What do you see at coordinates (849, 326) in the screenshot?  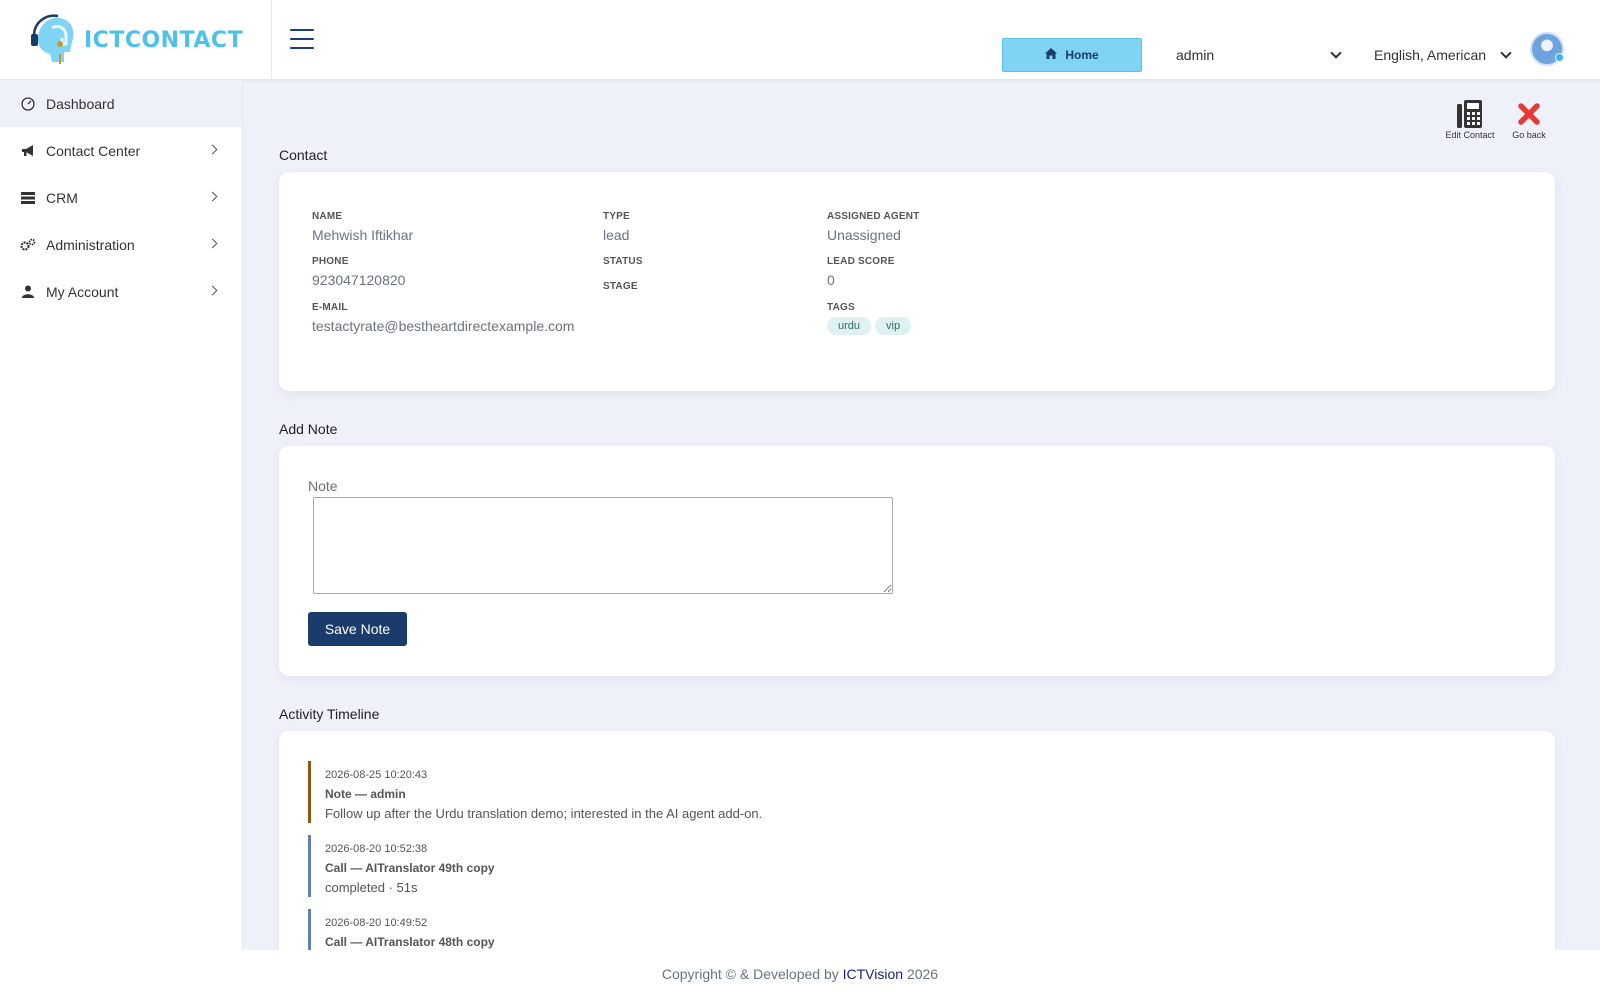 I see `tag-badge: urdu` at bounding box center [849, 326].